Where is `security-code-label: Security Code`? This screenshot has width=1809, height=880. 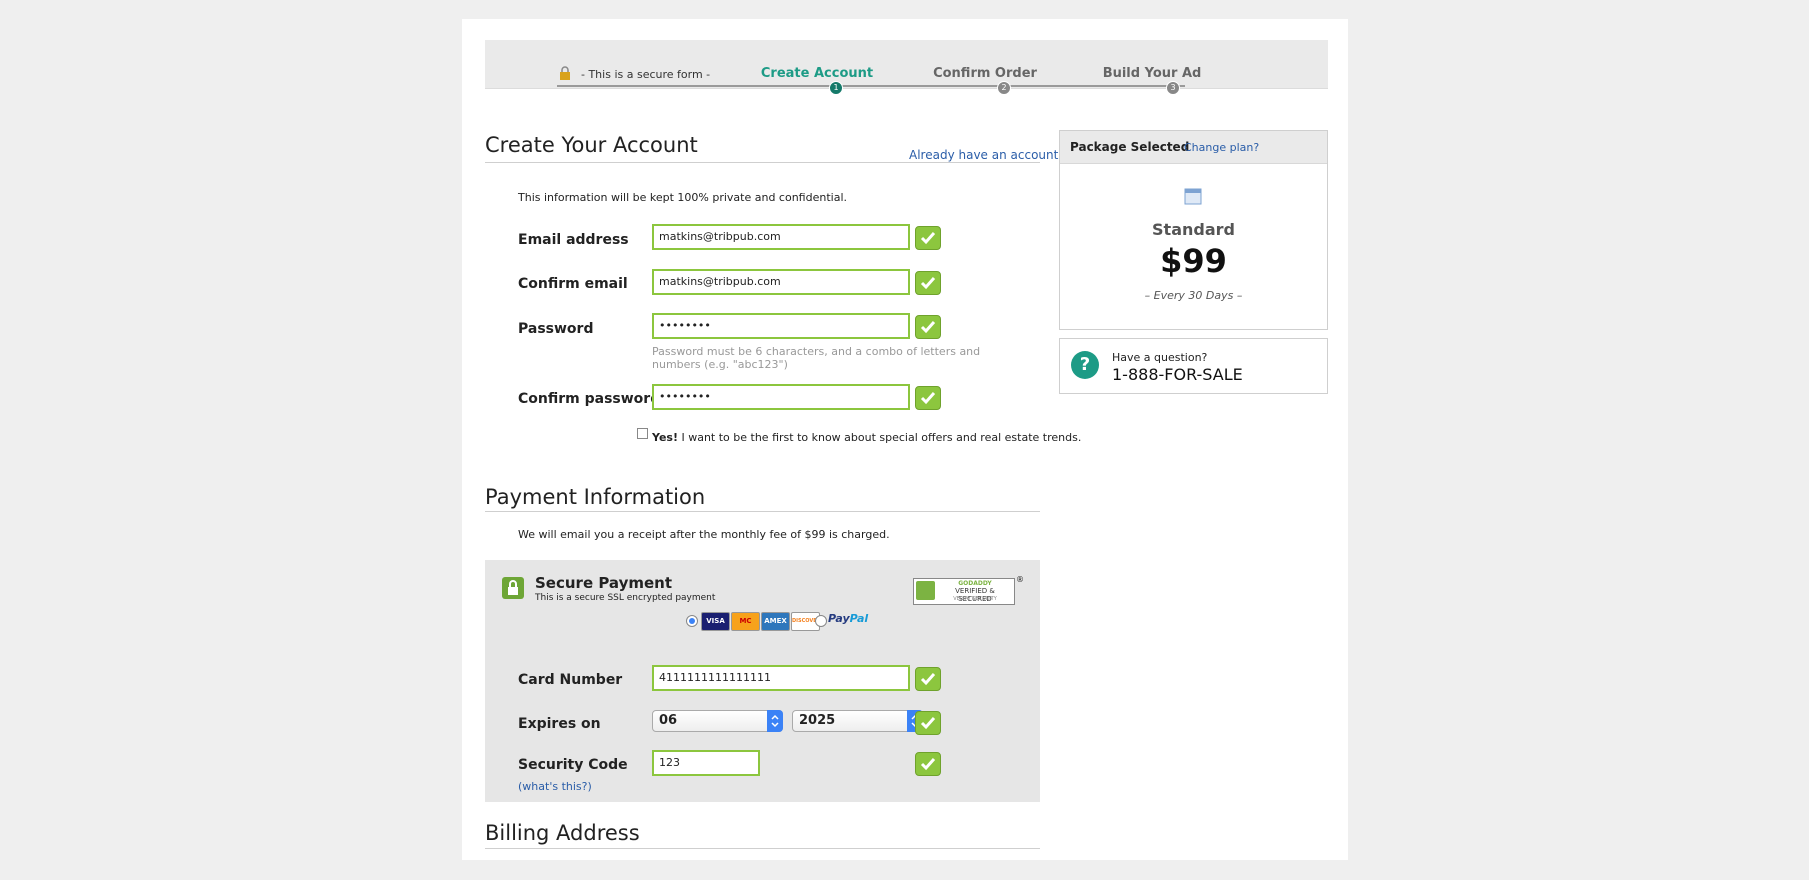
security-code-label: Security Code is located at coordinates (573, 765).